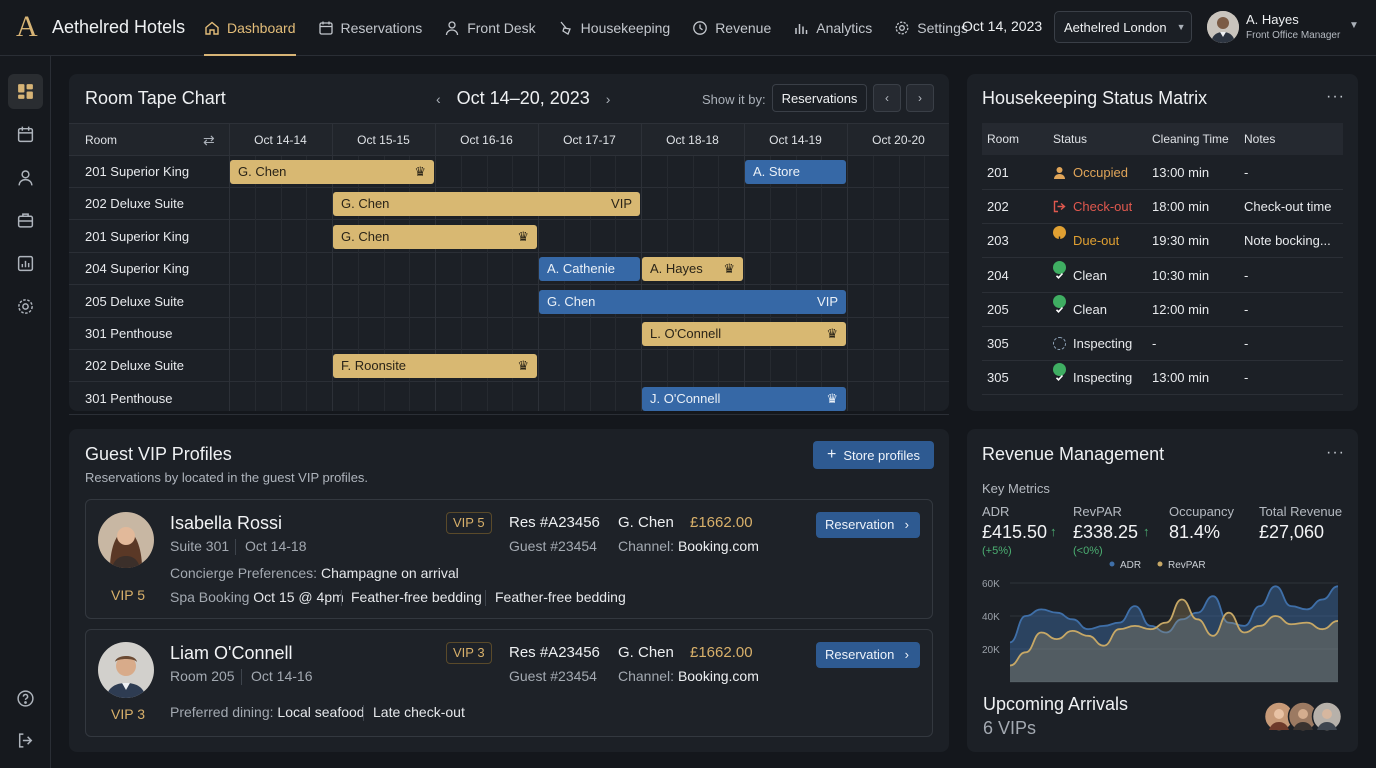  What do you see at coordinates (1070, 139) in the screenshot?
I see `col-status: Status` at bounding box center [1070, 139].